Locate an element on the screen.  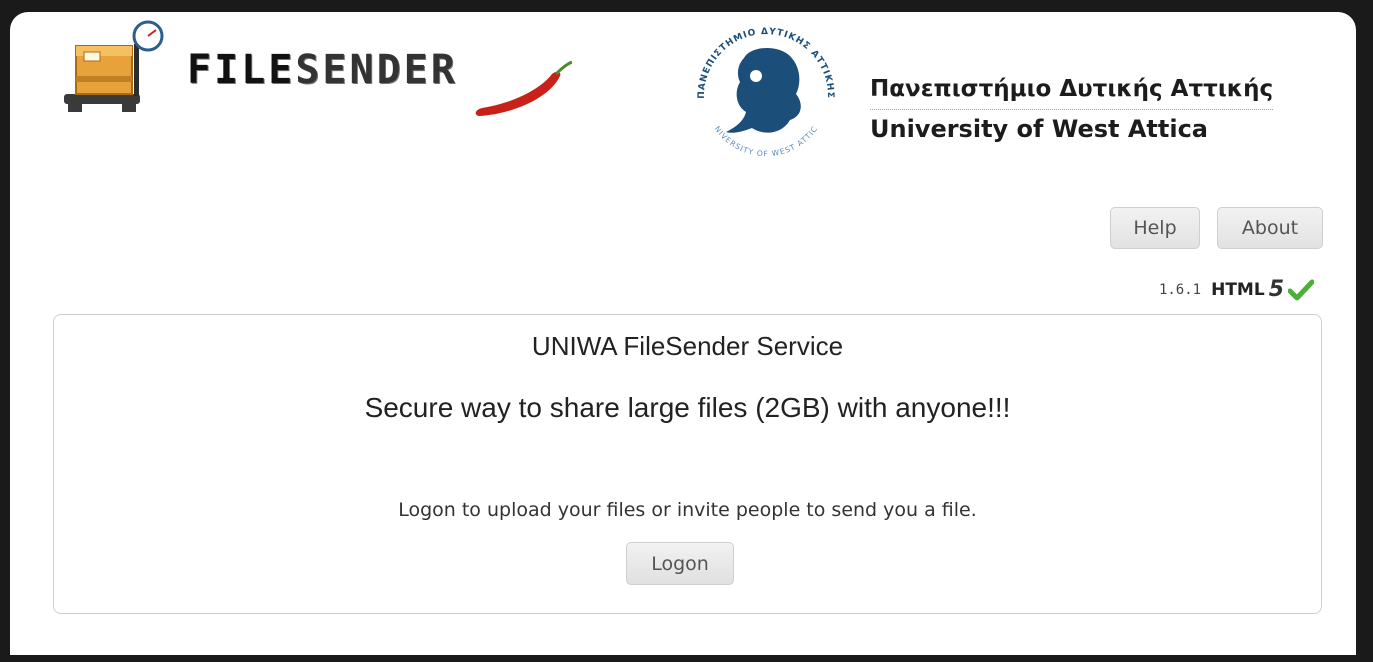
chili-pepper-icon is located at coordinates (518, 93).